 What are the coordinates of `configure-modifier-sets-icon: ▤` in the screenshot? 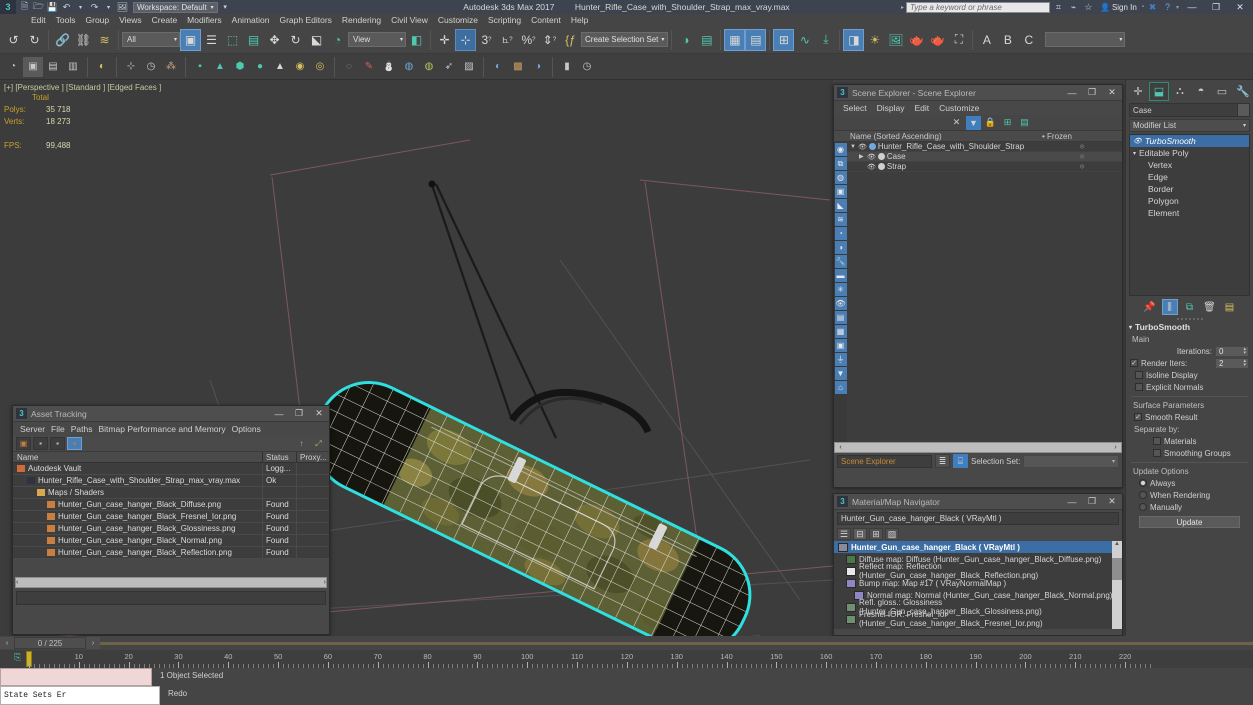 It's located at (1230, 307).